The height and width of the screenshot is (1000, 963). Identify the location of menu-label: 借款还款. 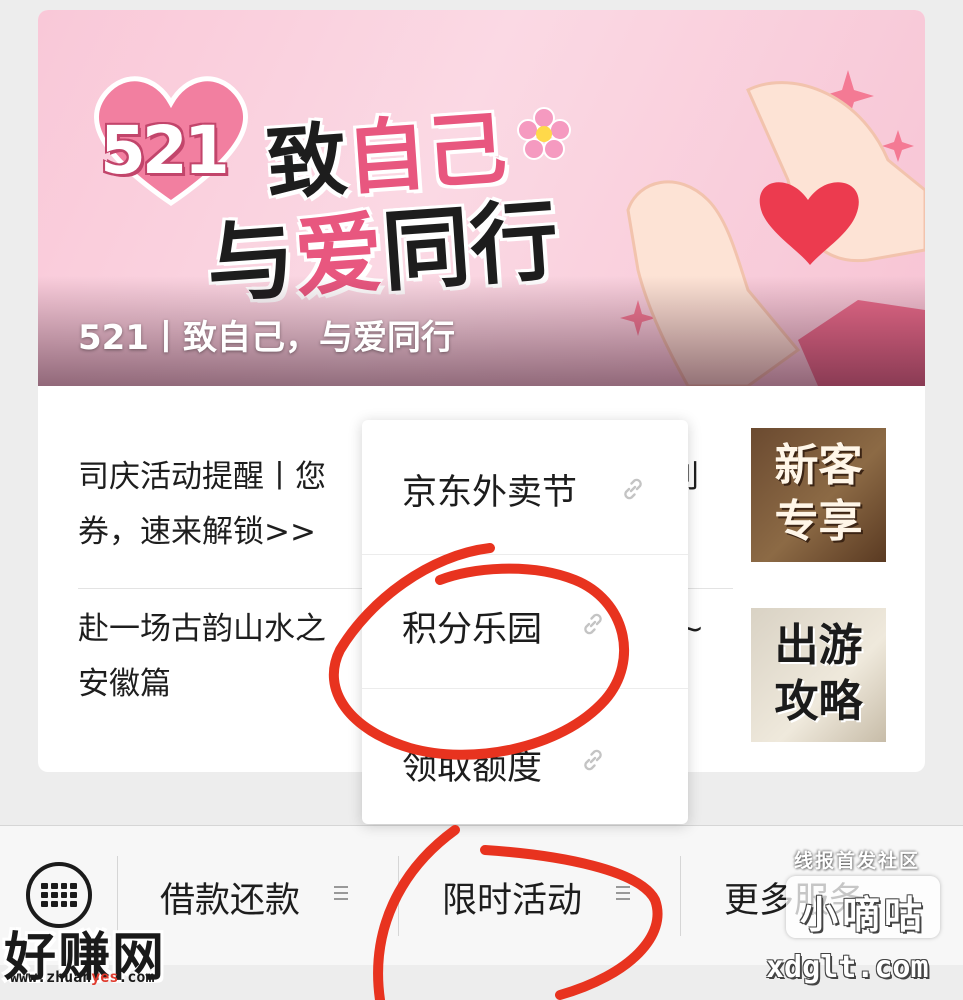
(230, 901).